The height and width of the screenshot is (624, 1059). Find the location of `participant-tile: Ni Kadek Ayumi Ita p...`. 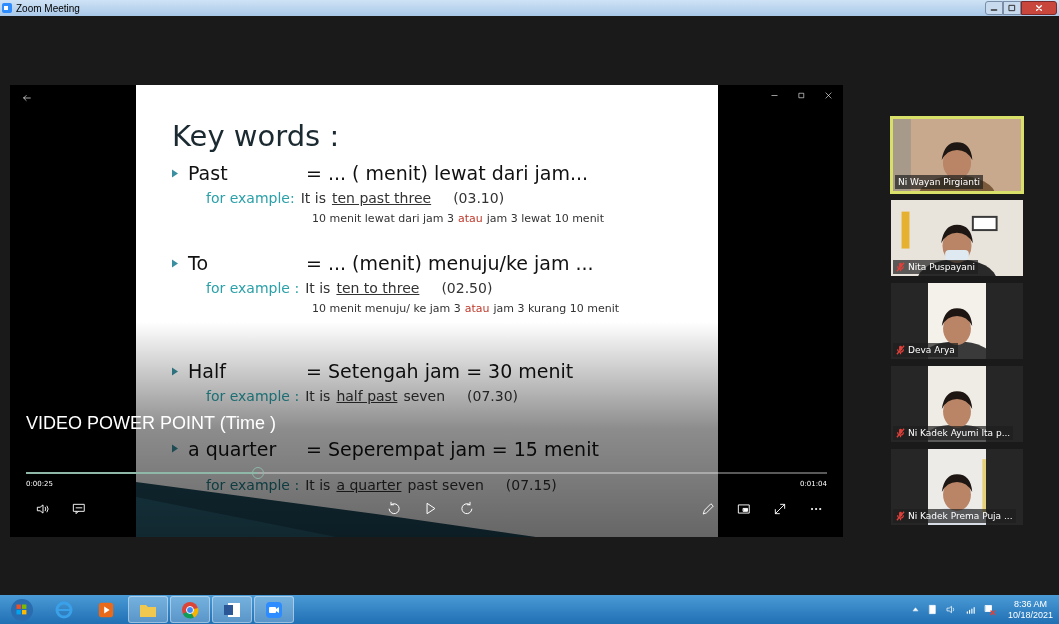

participant-tile: Ni Kadek Ayumi Ita p... is located at coordinates (957, 404).